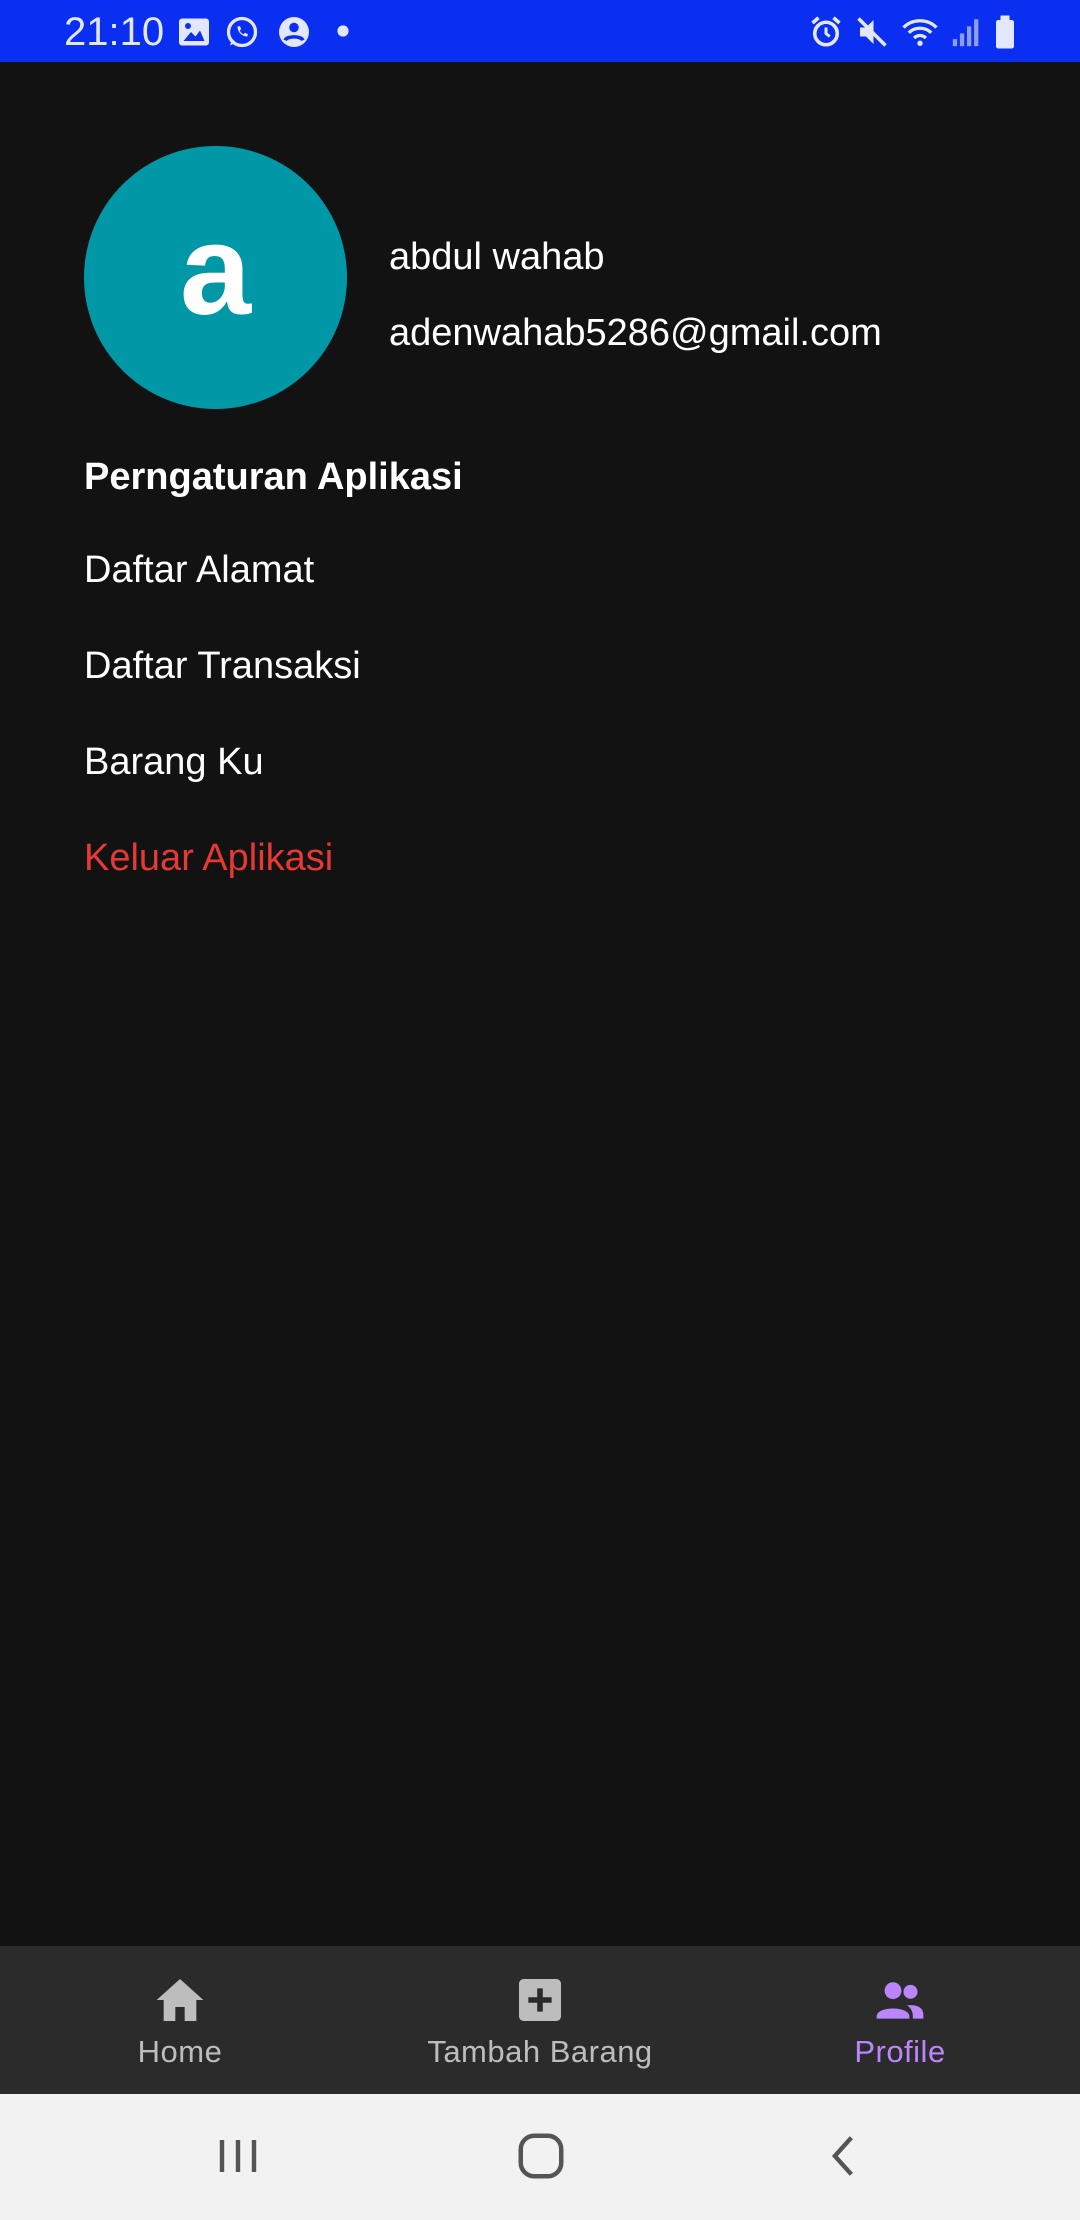  What do you see at coordinates (273, 477) in the screenshot?
I see `settings-section-title: Perngaturan Aplikasi` at bounding box center [273, 477].